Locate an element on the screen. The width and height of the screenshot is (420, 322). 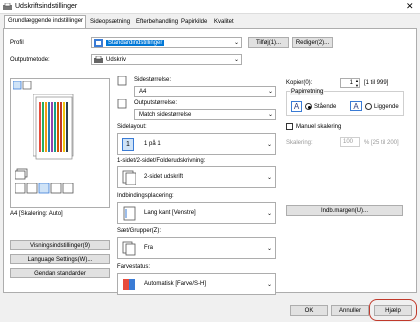
manual-scaling-label: Manuel skalering is located at coordinates (319, 127).